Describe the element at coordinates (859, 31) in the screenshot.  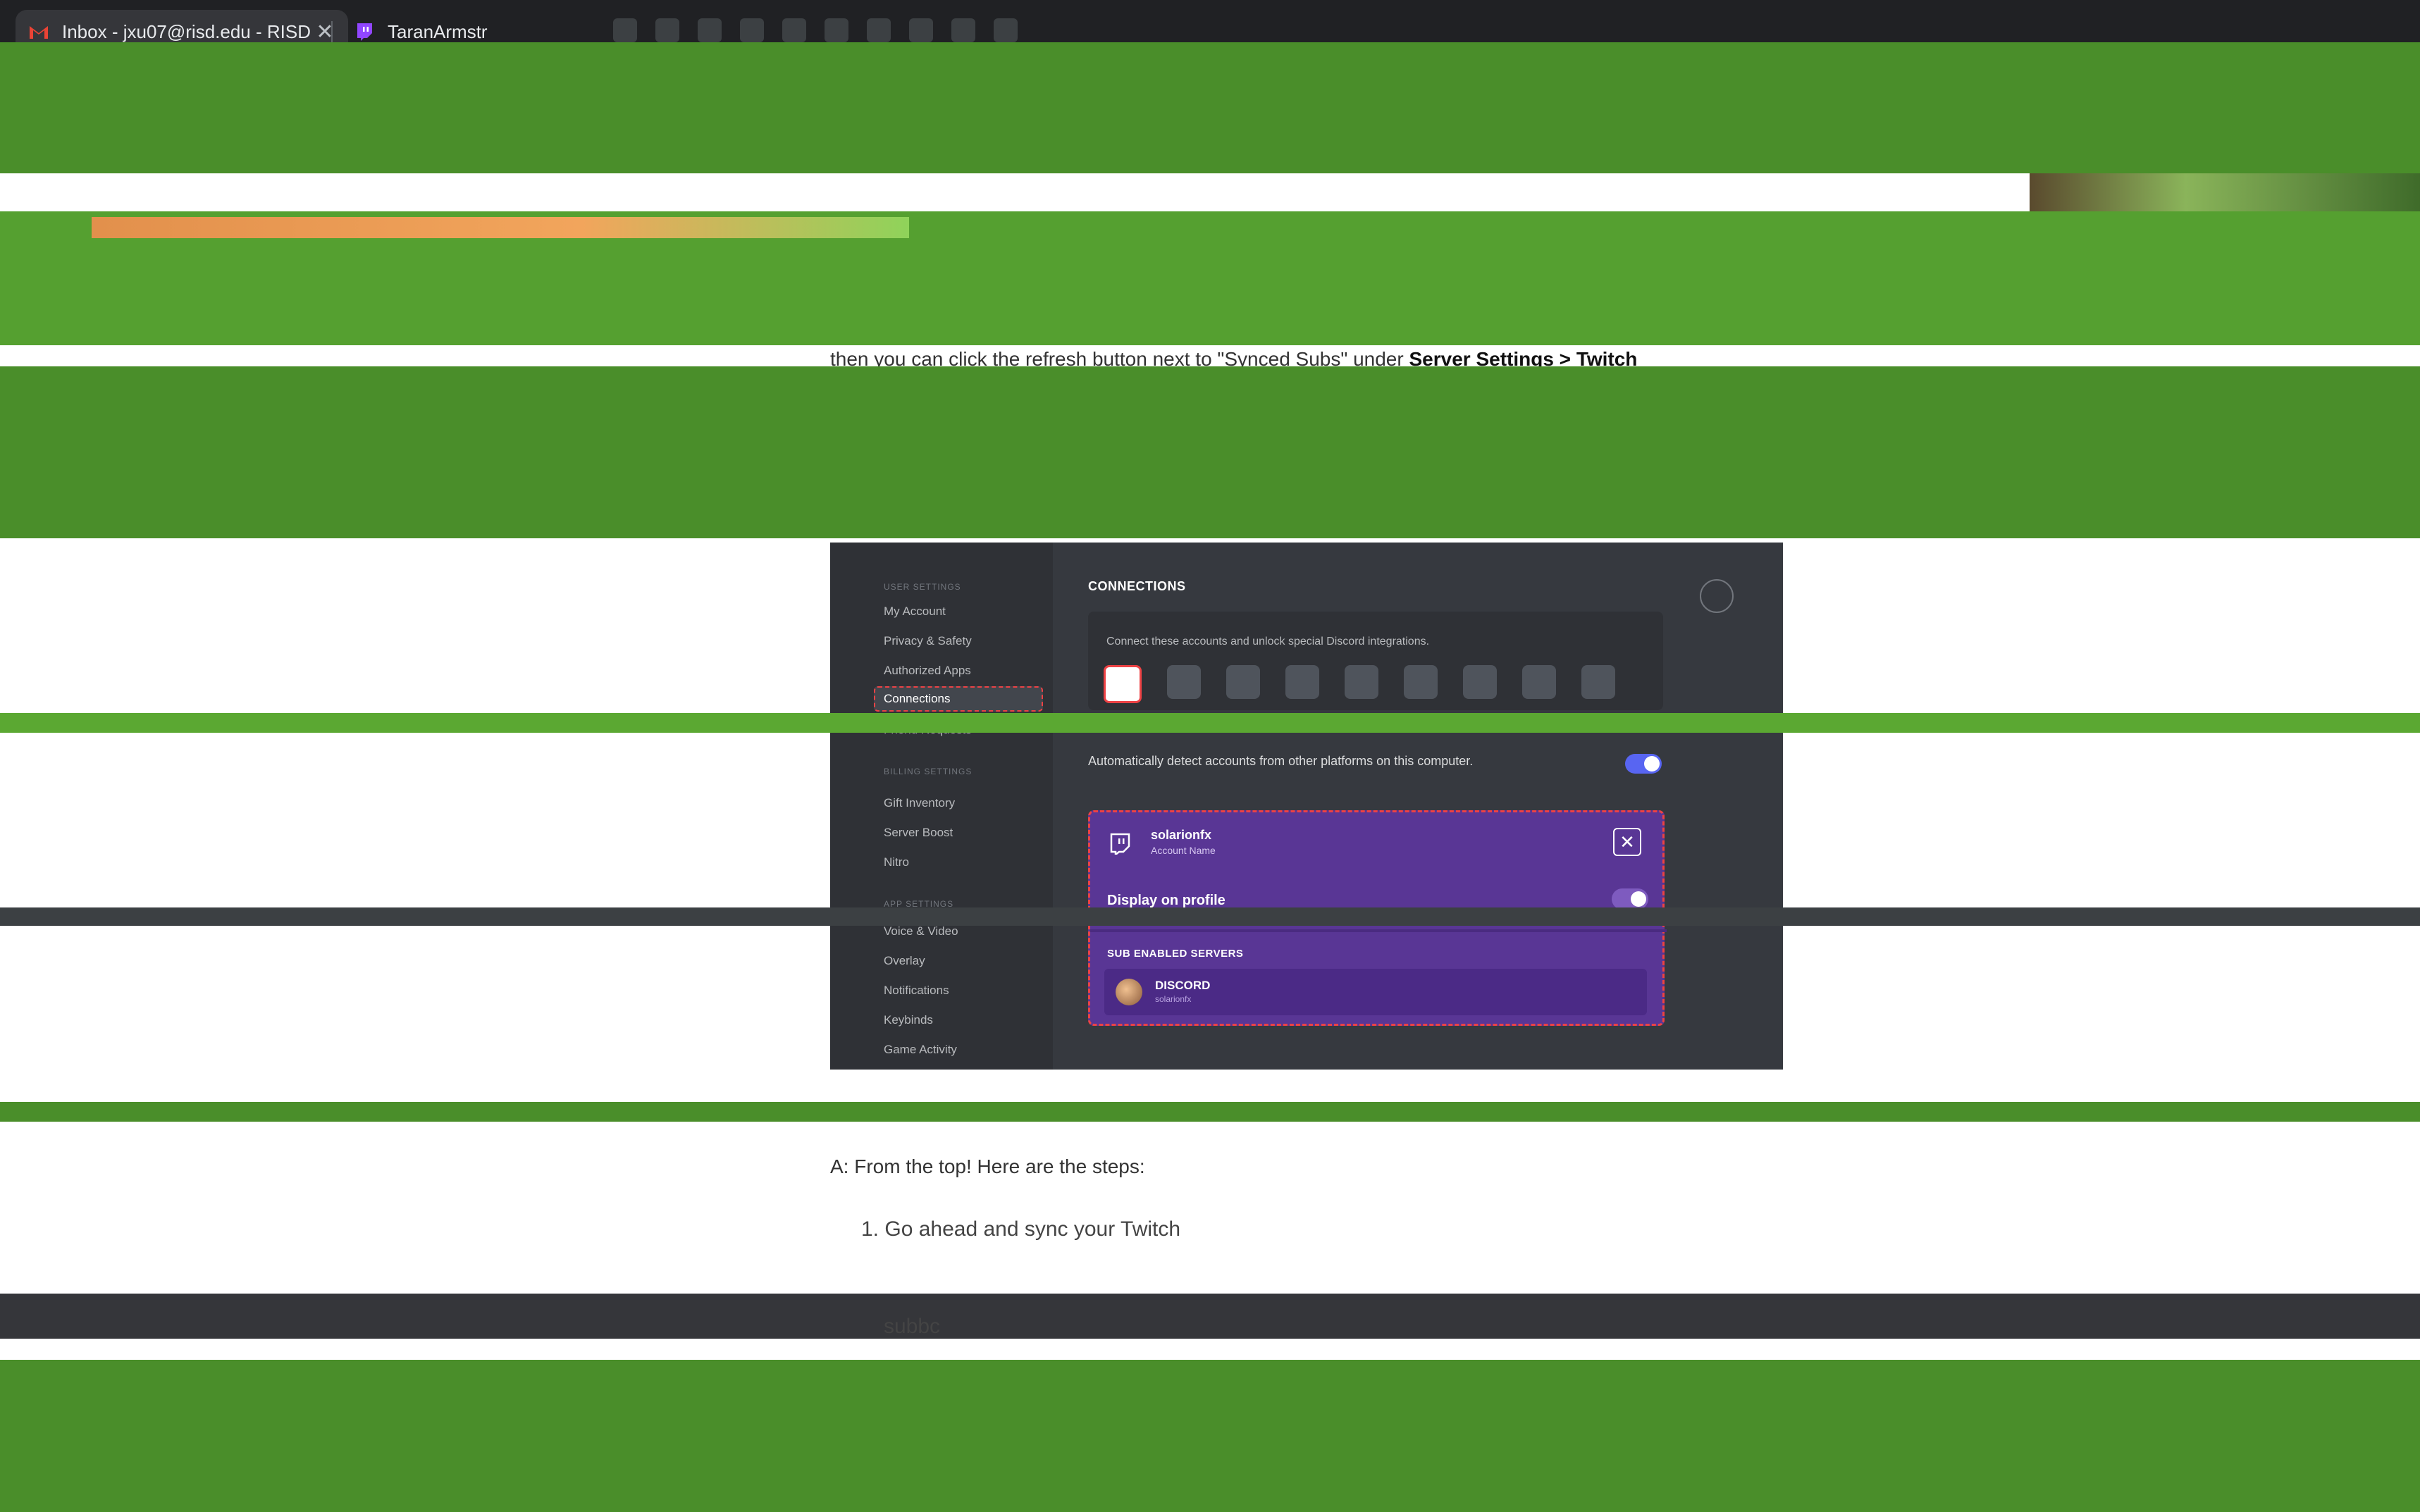
I see `pinned-tabs` at that location.